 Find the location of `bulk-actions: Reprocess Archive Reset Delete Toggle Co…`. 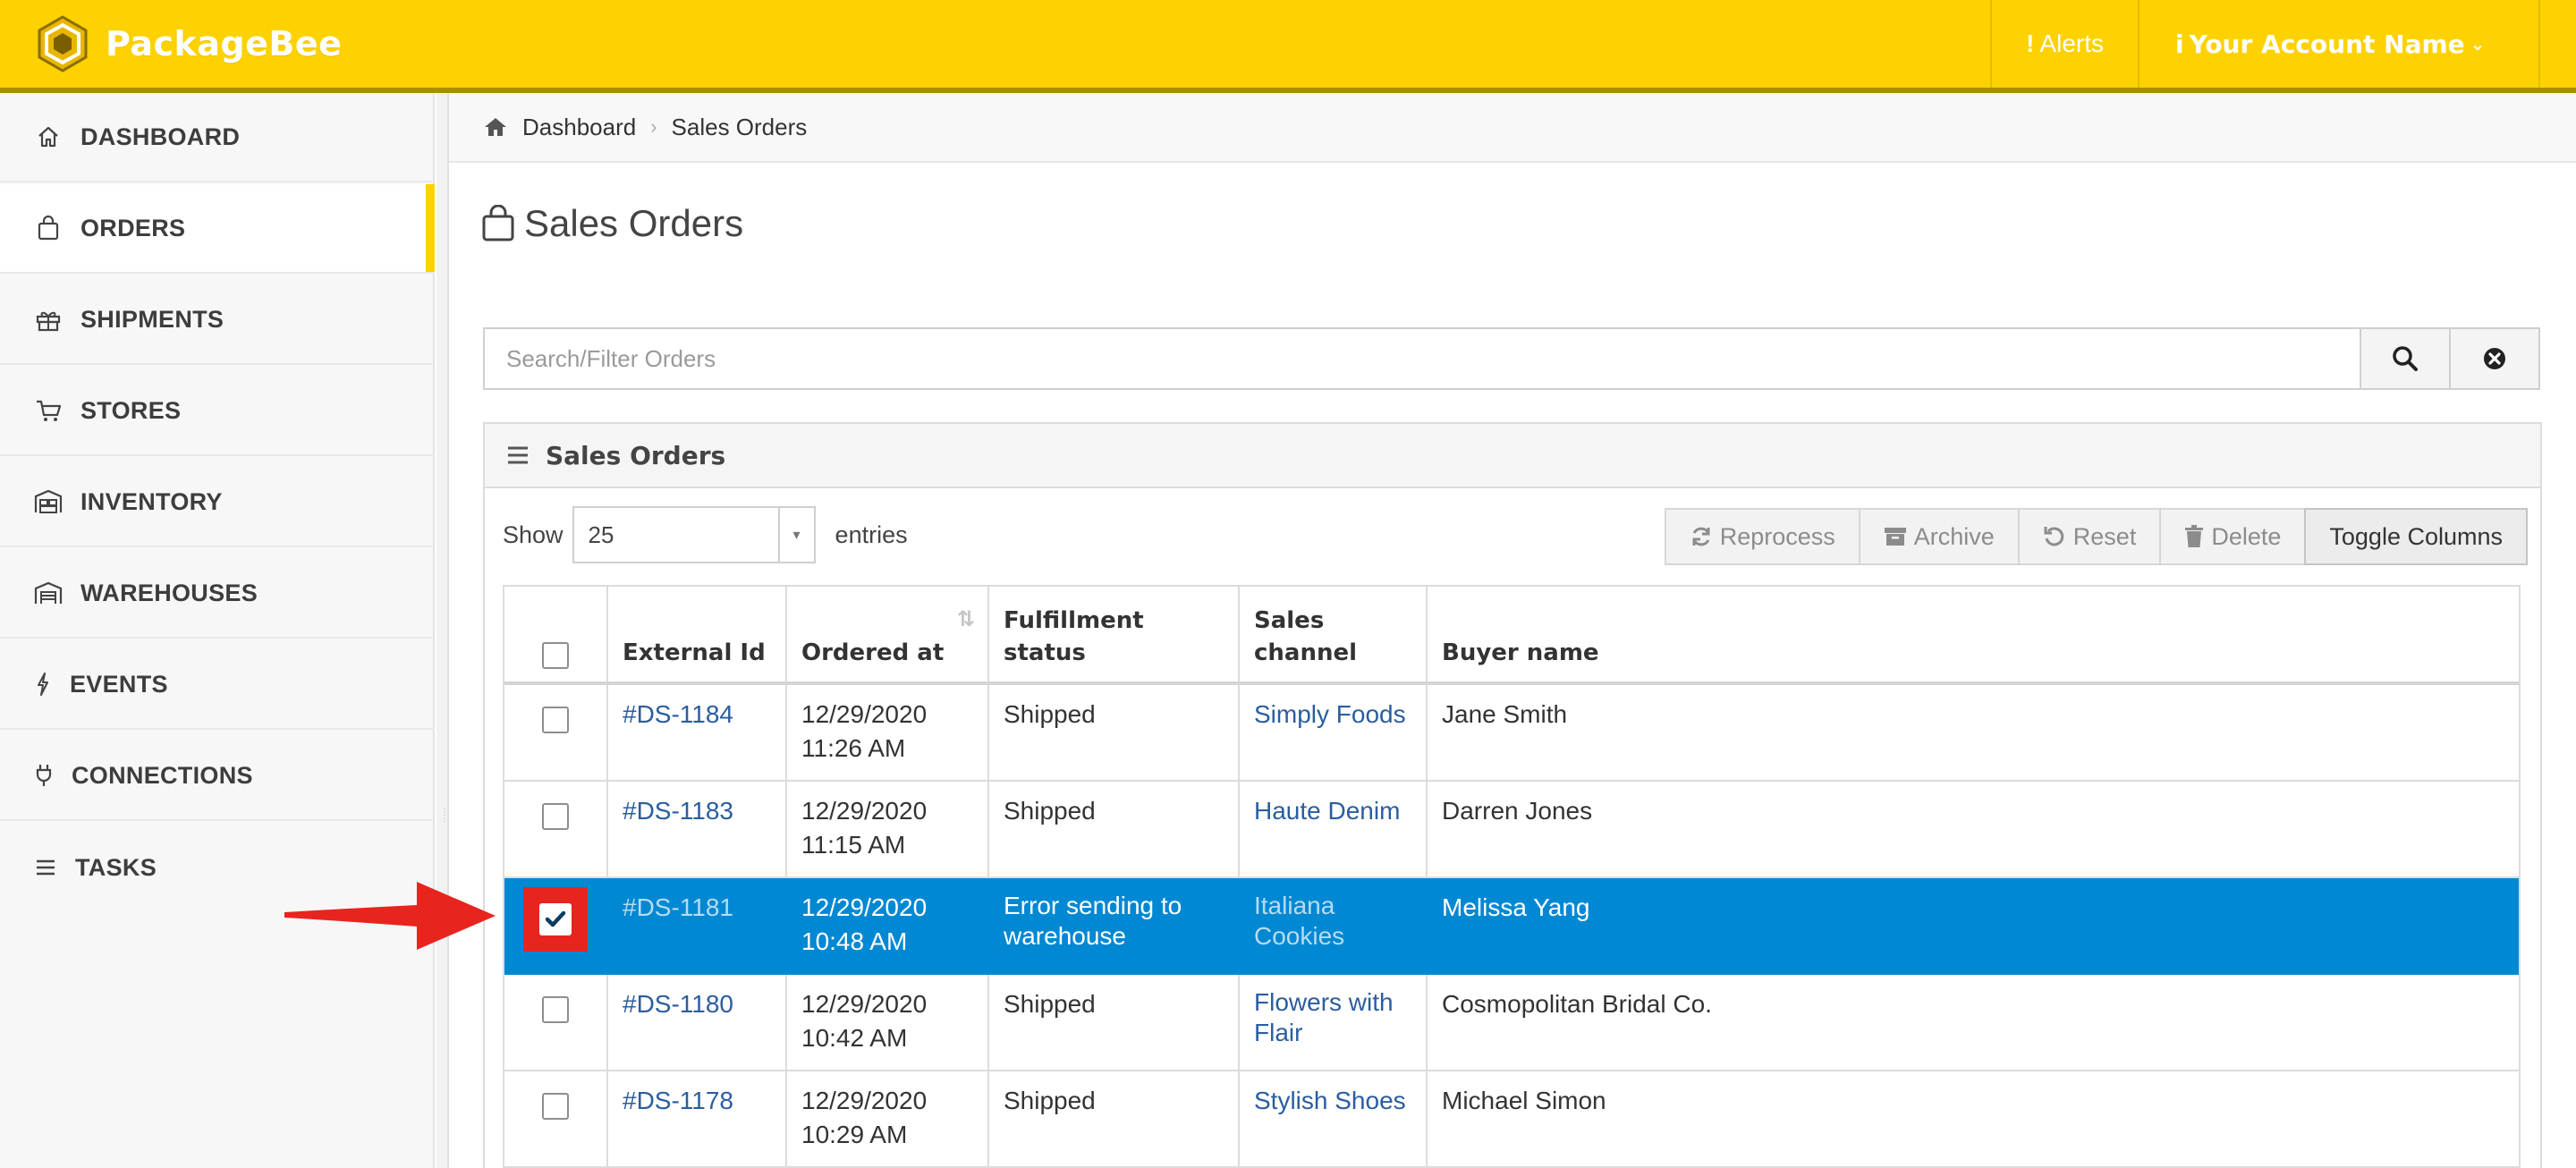

bulk-actions: Reprocess Archive Reset Delete Toggle Co… is located at coordinates (2096, 536).